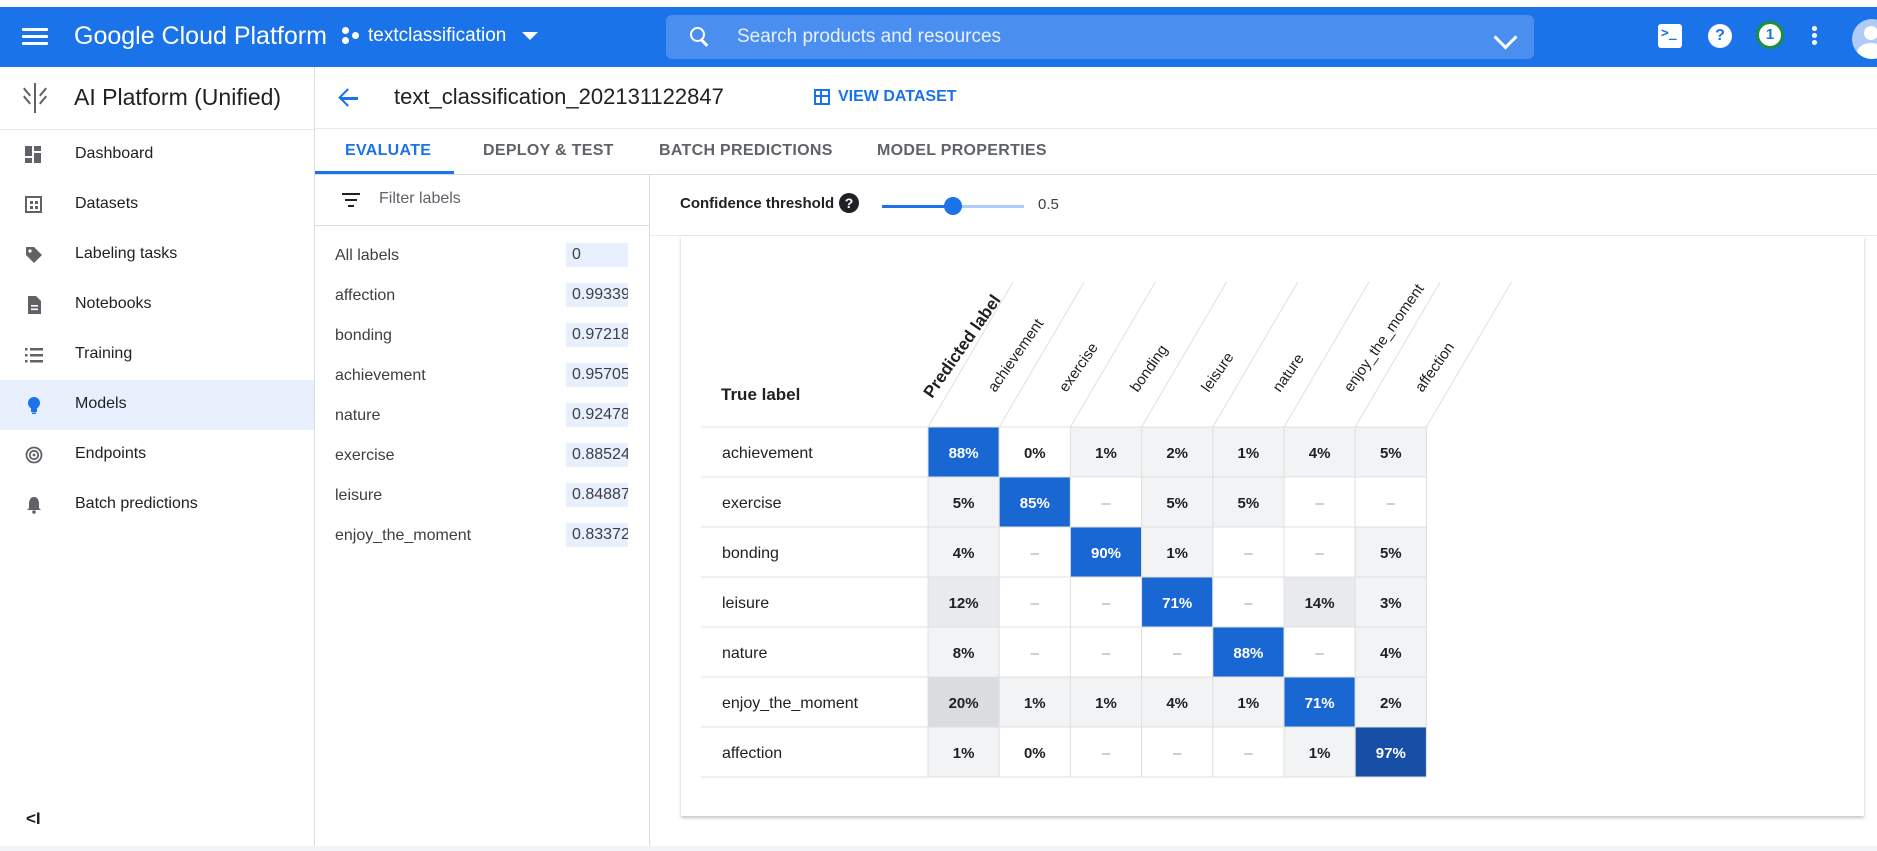 This screenshot has height=851, width=1877. What do you see at coordinates (504, 199) in the screenshot?
I see `filter-labels-input` at bounding box center [504, 199].